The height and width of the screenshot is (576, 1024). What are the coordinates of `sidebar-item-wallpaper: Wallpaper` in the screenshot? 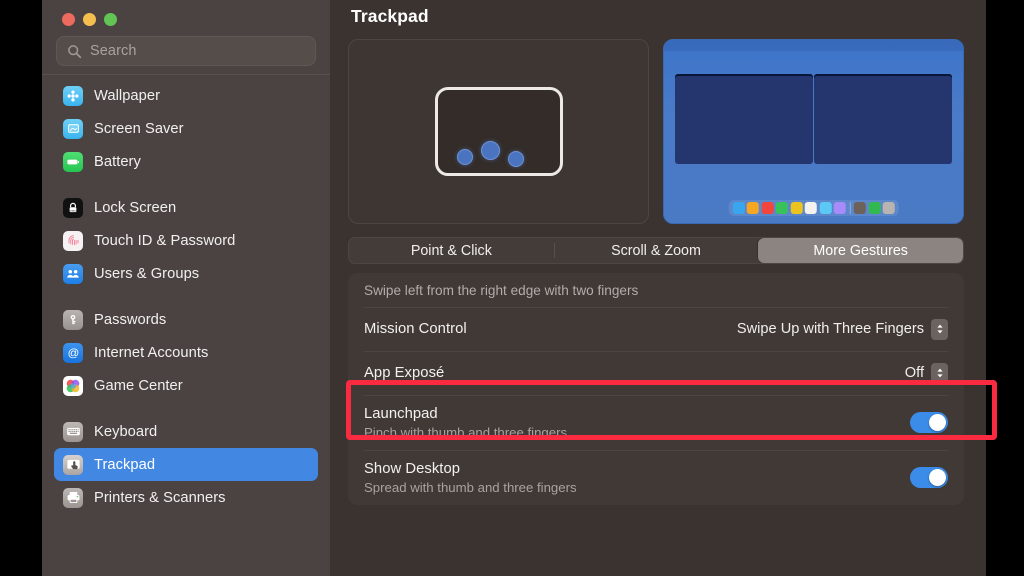 It's located at (186, 95).